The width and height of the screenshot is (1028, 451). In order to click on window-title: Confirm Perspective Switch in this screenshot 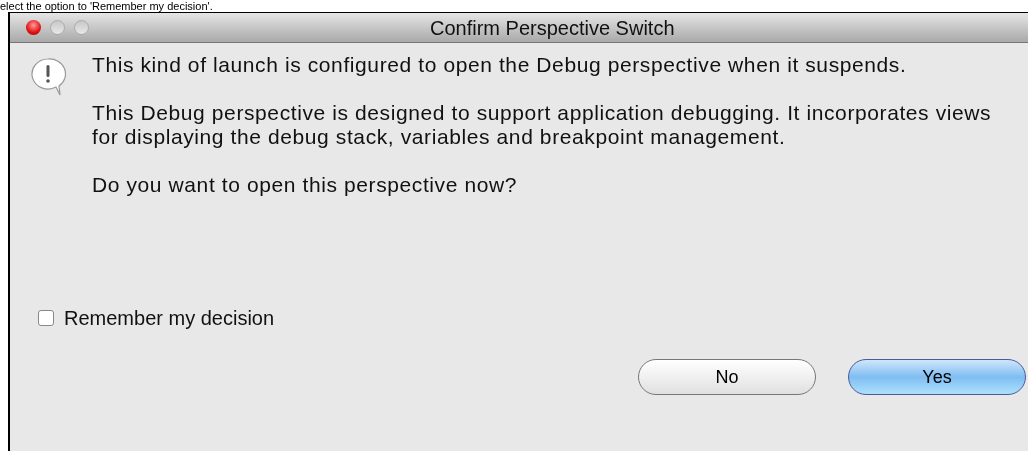, I will do `click(552, 28)`.